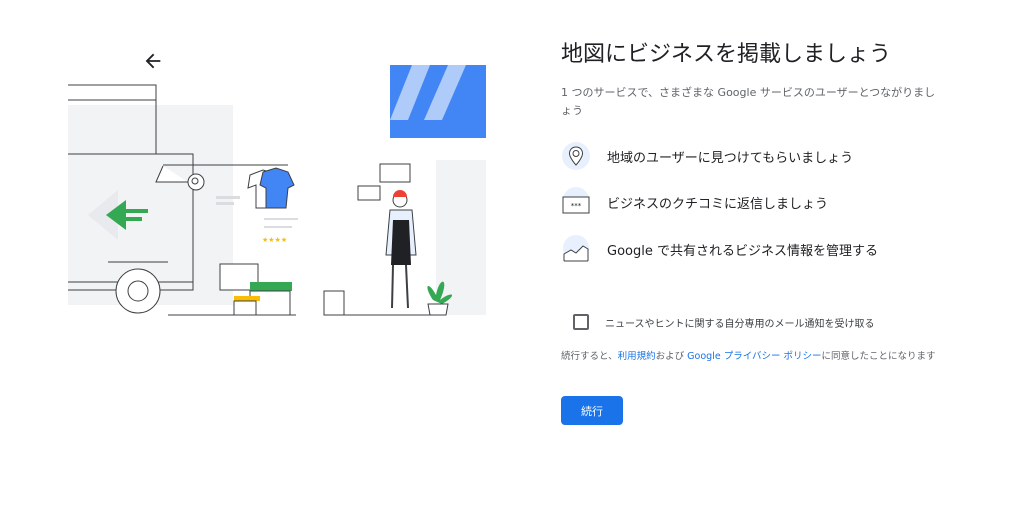 The image size is (1024, 525). What do you see at coordinates (400, 193) in the screenshot?
I see `person-hair` at bounding box center [400, 193].